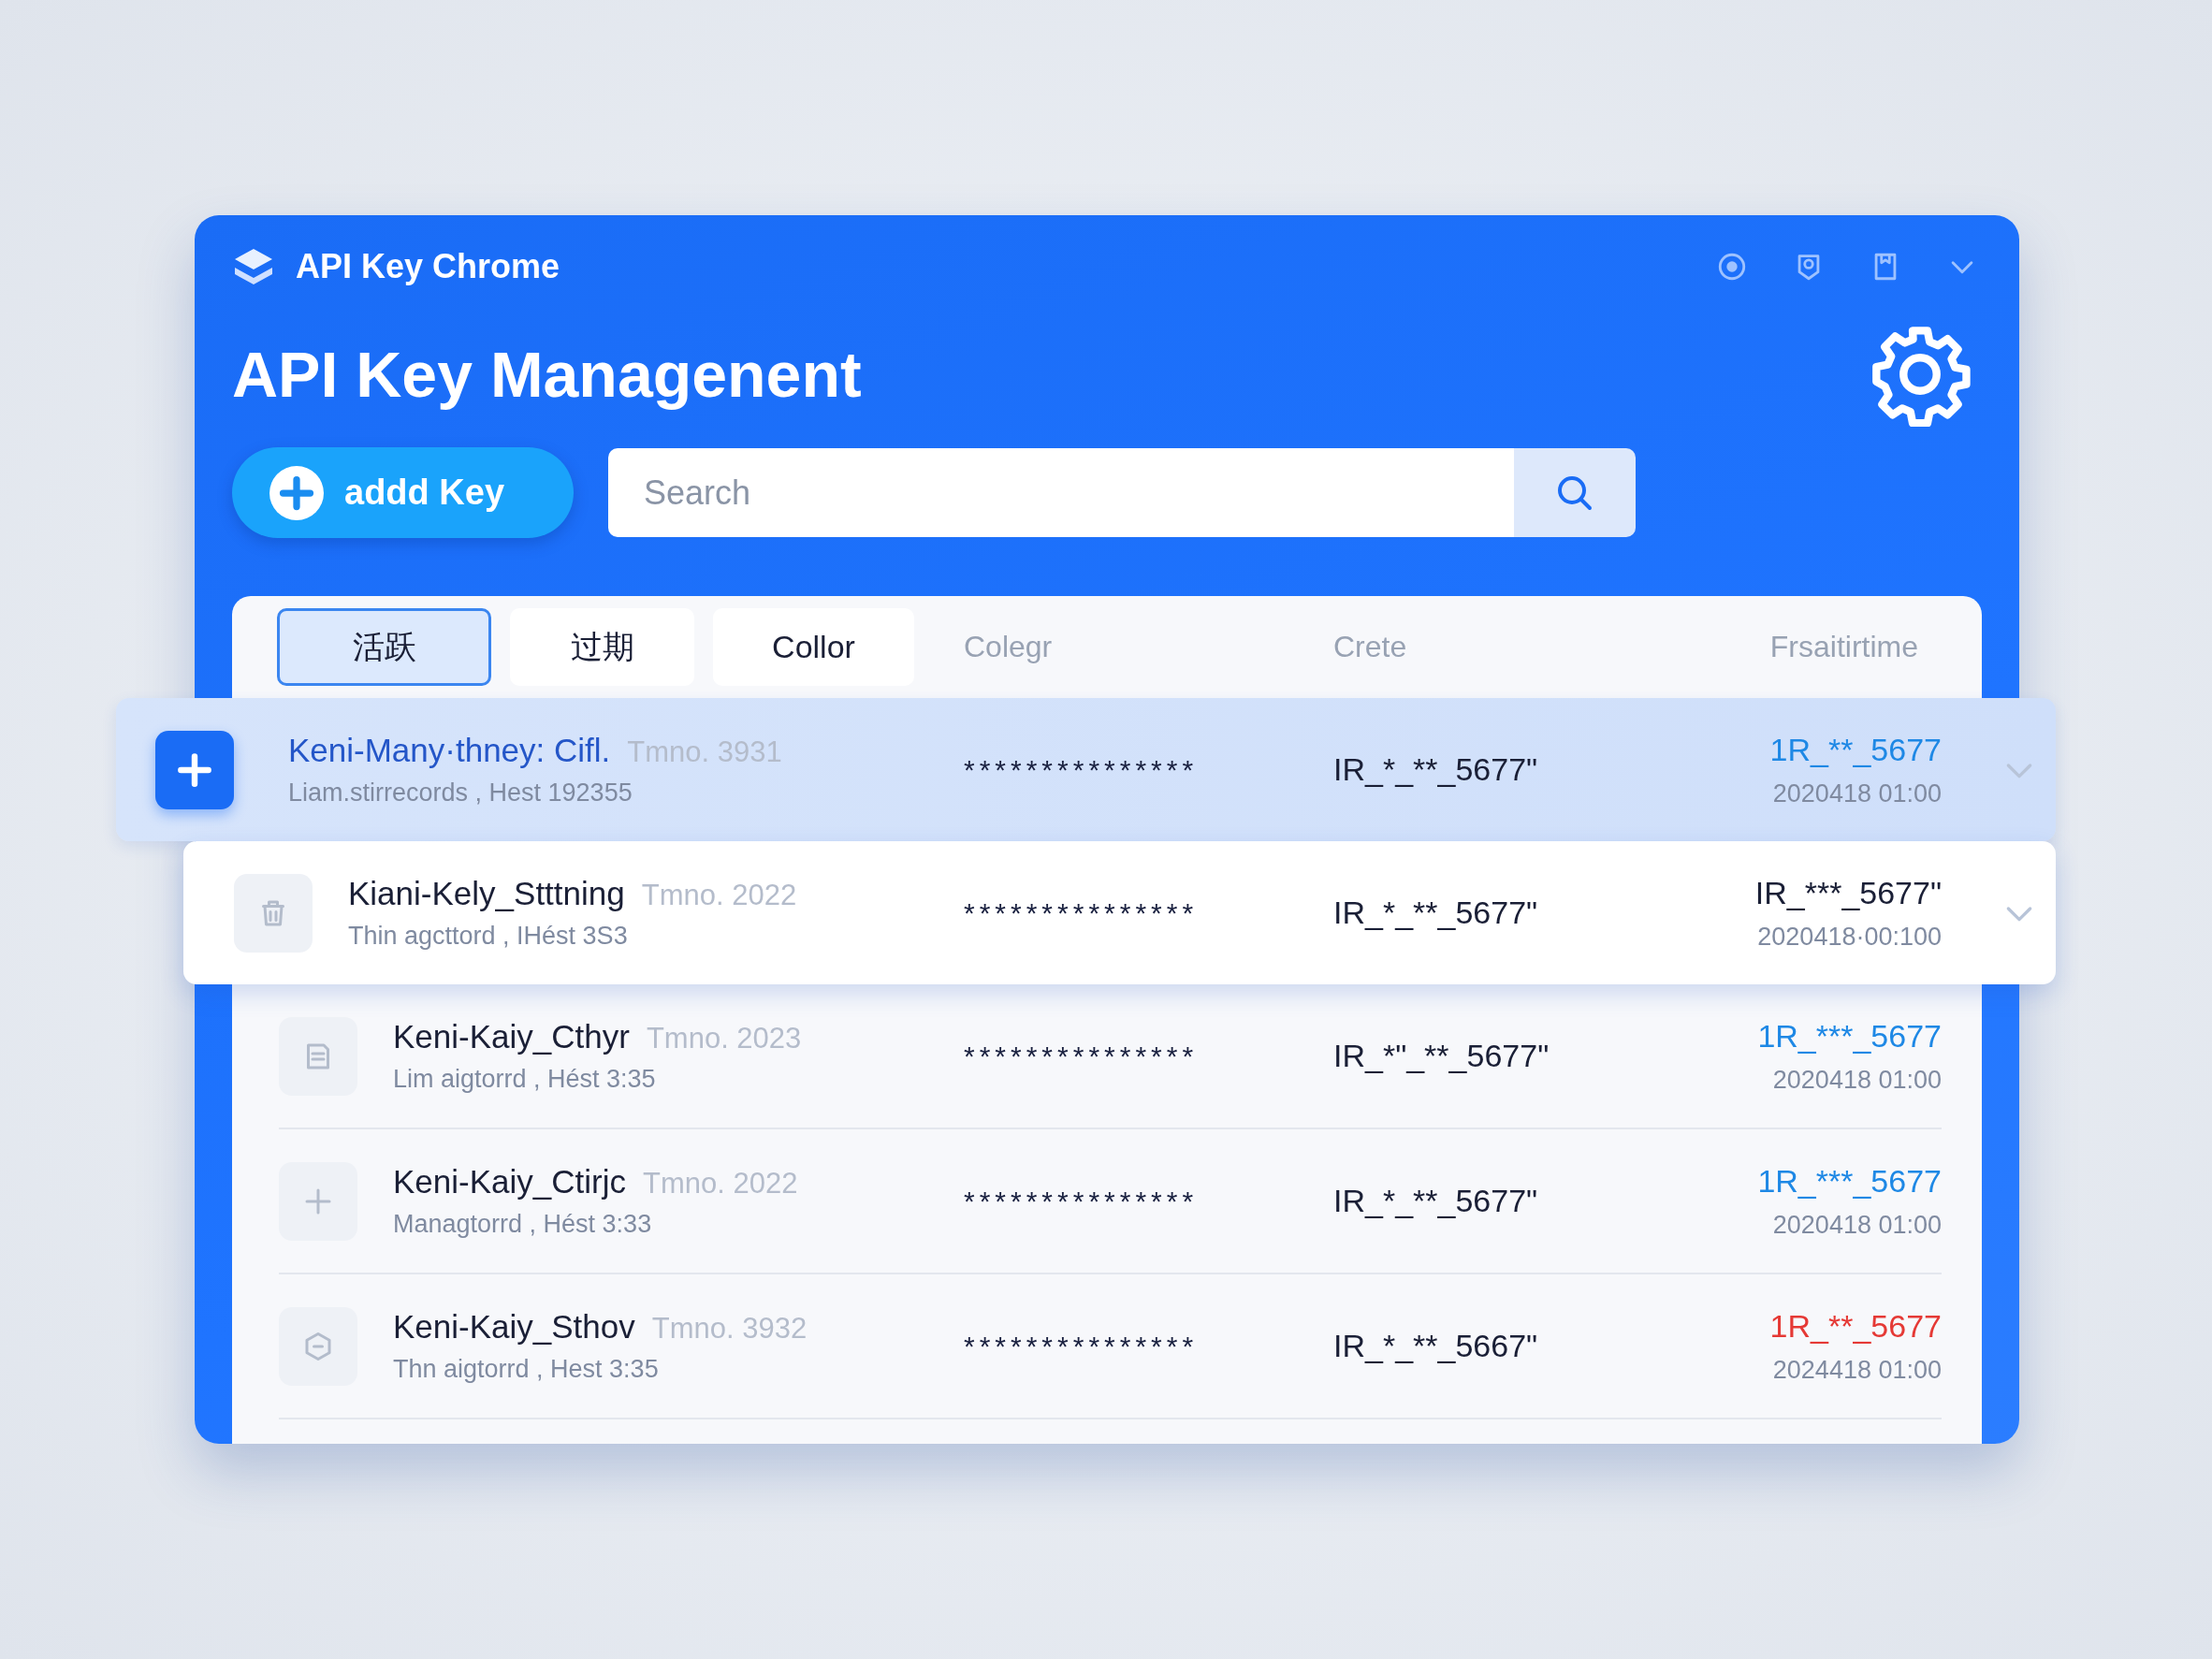 This screenshot has width=2212, height=1659. What do you see at coordinates (460, 793) in the screenshot?
I see `key-subtitle: Liam.stirrecords , Hest 192355` at bounding box center [460, 793].